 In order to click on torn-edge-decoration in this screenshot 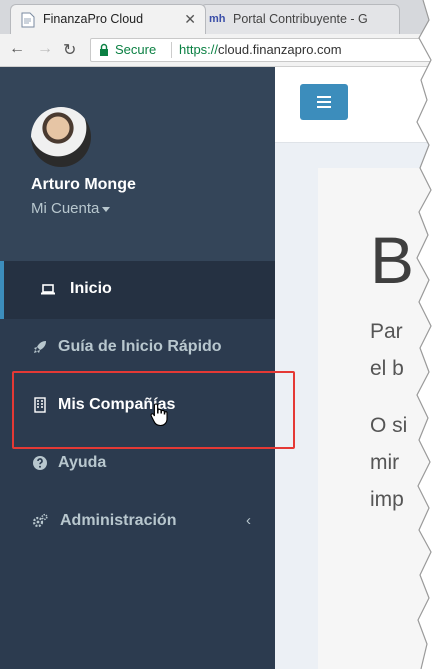, I will do `click(428, 334)`.